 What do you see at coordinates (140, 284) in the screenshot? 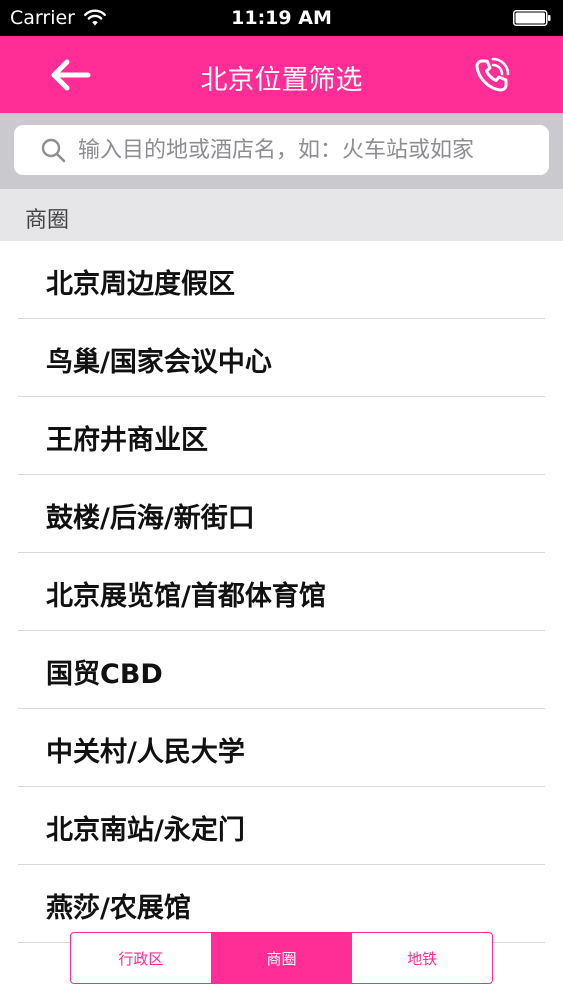
I see `list-item-label: 北京周边度假区` at bounding box center [140, 284].